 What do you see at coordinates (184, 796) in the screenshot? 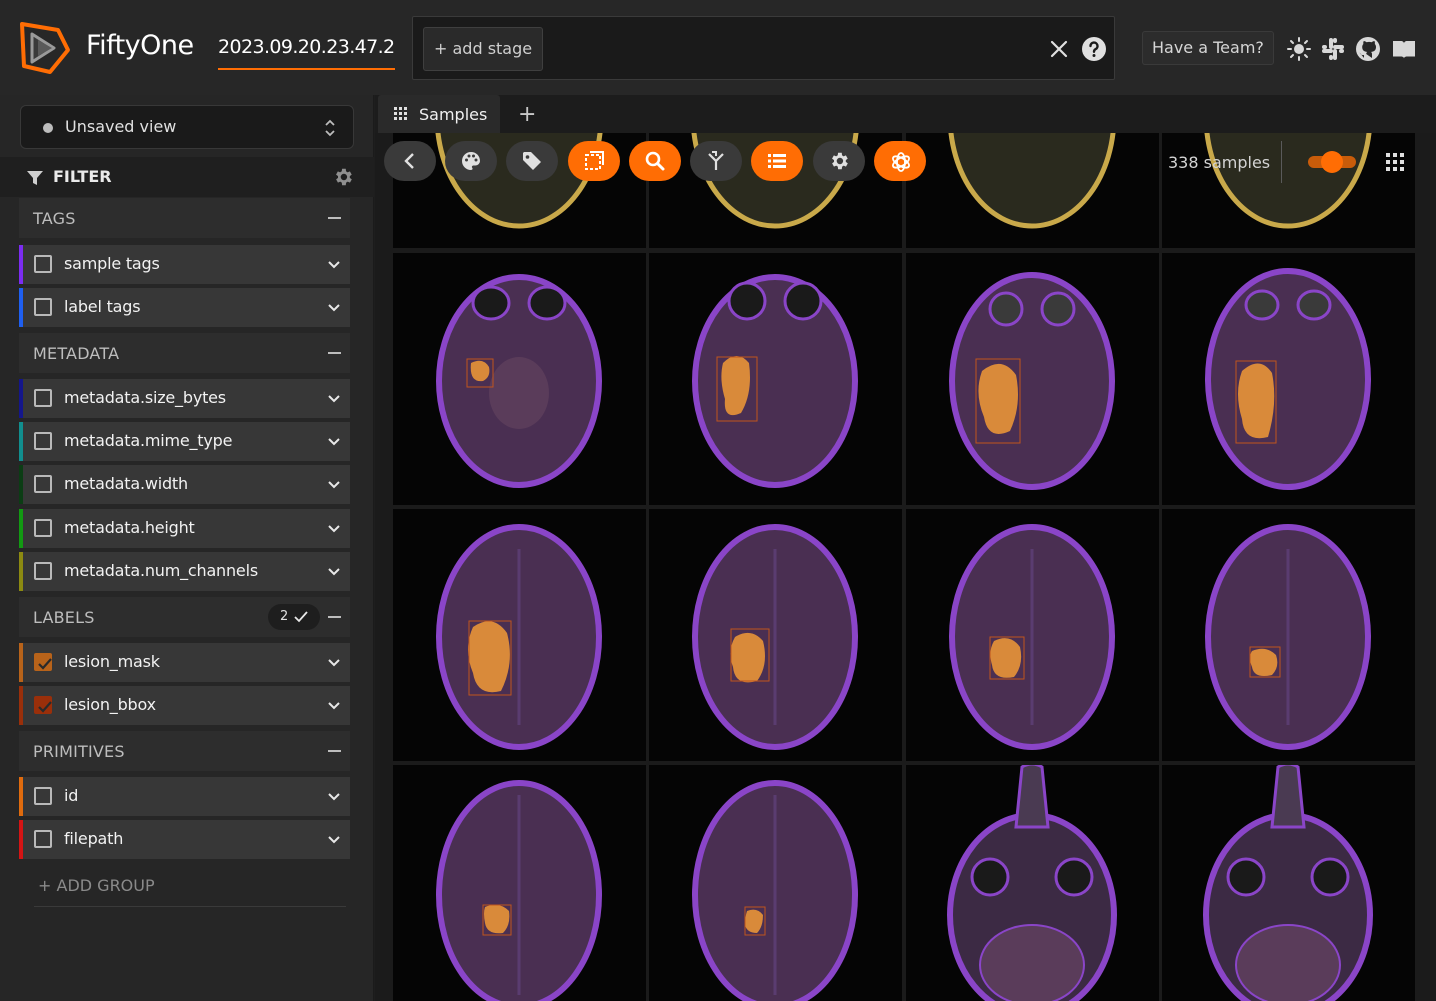
I see `field-id: id` at bounding box center [184, 796].